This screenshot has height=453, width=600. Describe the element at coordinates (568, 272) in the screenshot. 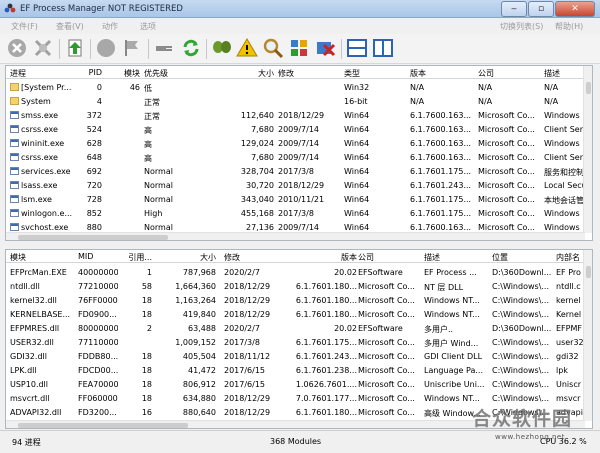

I see `module-cell: EF Pro` at that location.